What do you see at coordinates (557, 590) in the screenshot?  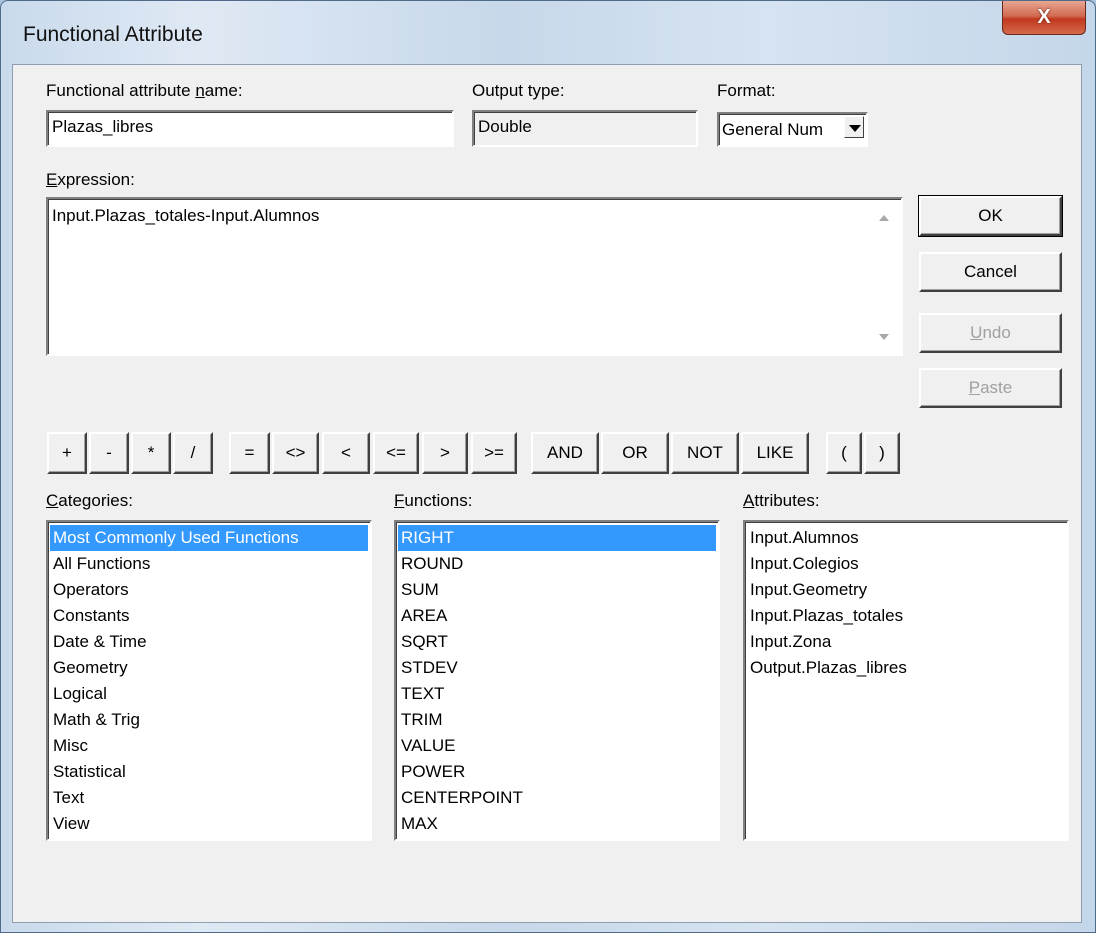 I see `list-item: SUM` at bounding box center [557, 590].